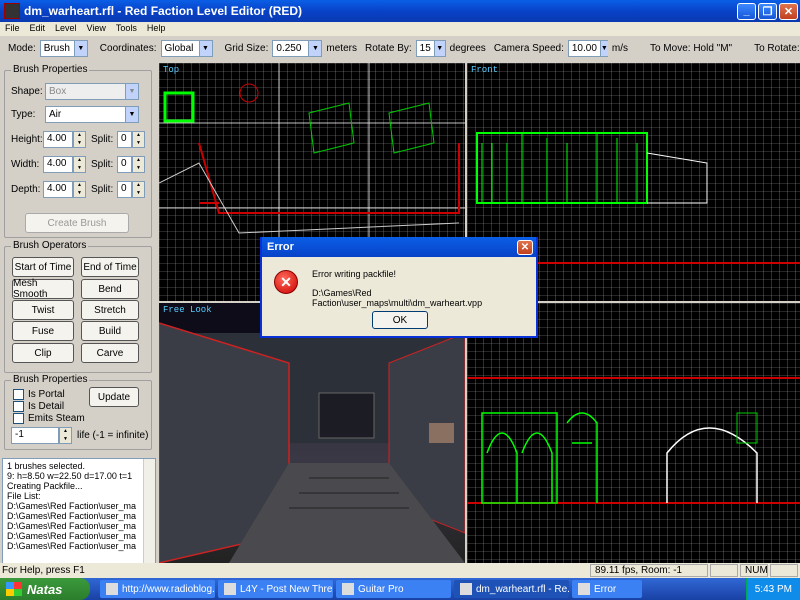  Describe the element at coordinates (110, 353) in the screenshot. I see `carve-button: Carve` at that location.